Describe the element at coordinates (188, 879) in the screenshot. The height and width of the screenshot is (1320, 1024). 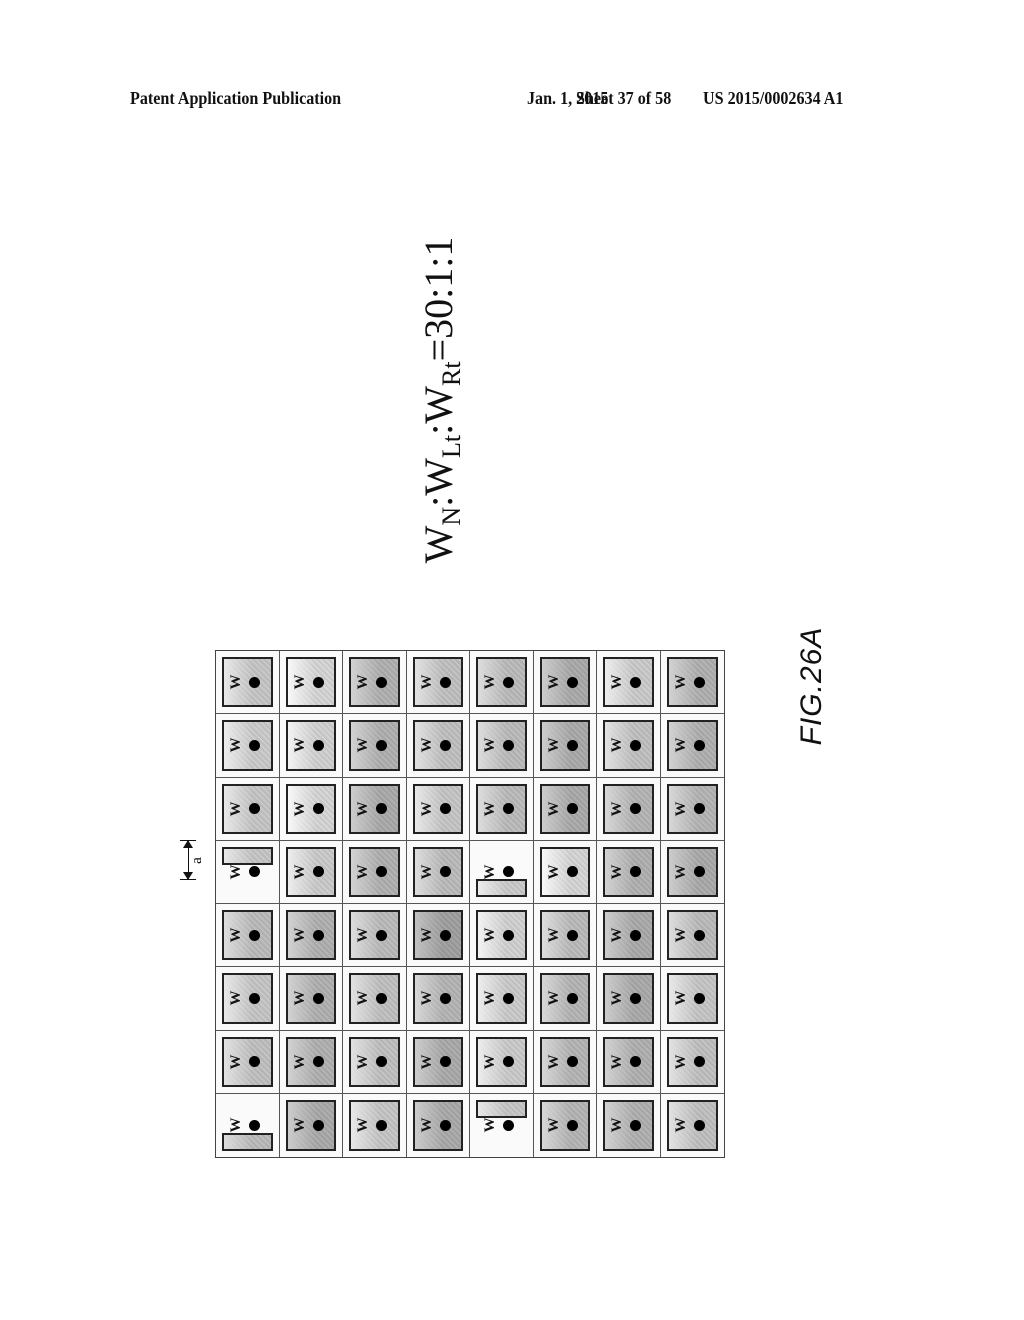
I see `dimension-tick-bottom` at that location.